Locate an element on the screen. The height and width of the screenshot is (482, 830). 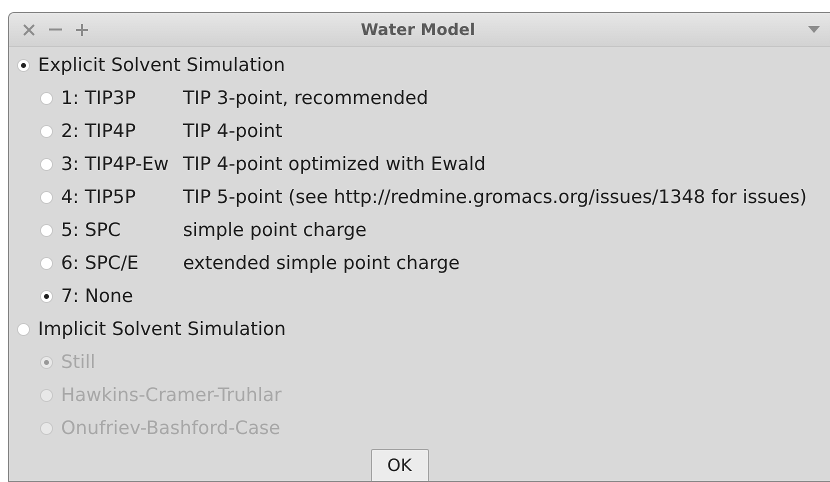
option-description: TIP 3-point, recommended is located at coordinates (305, 98).